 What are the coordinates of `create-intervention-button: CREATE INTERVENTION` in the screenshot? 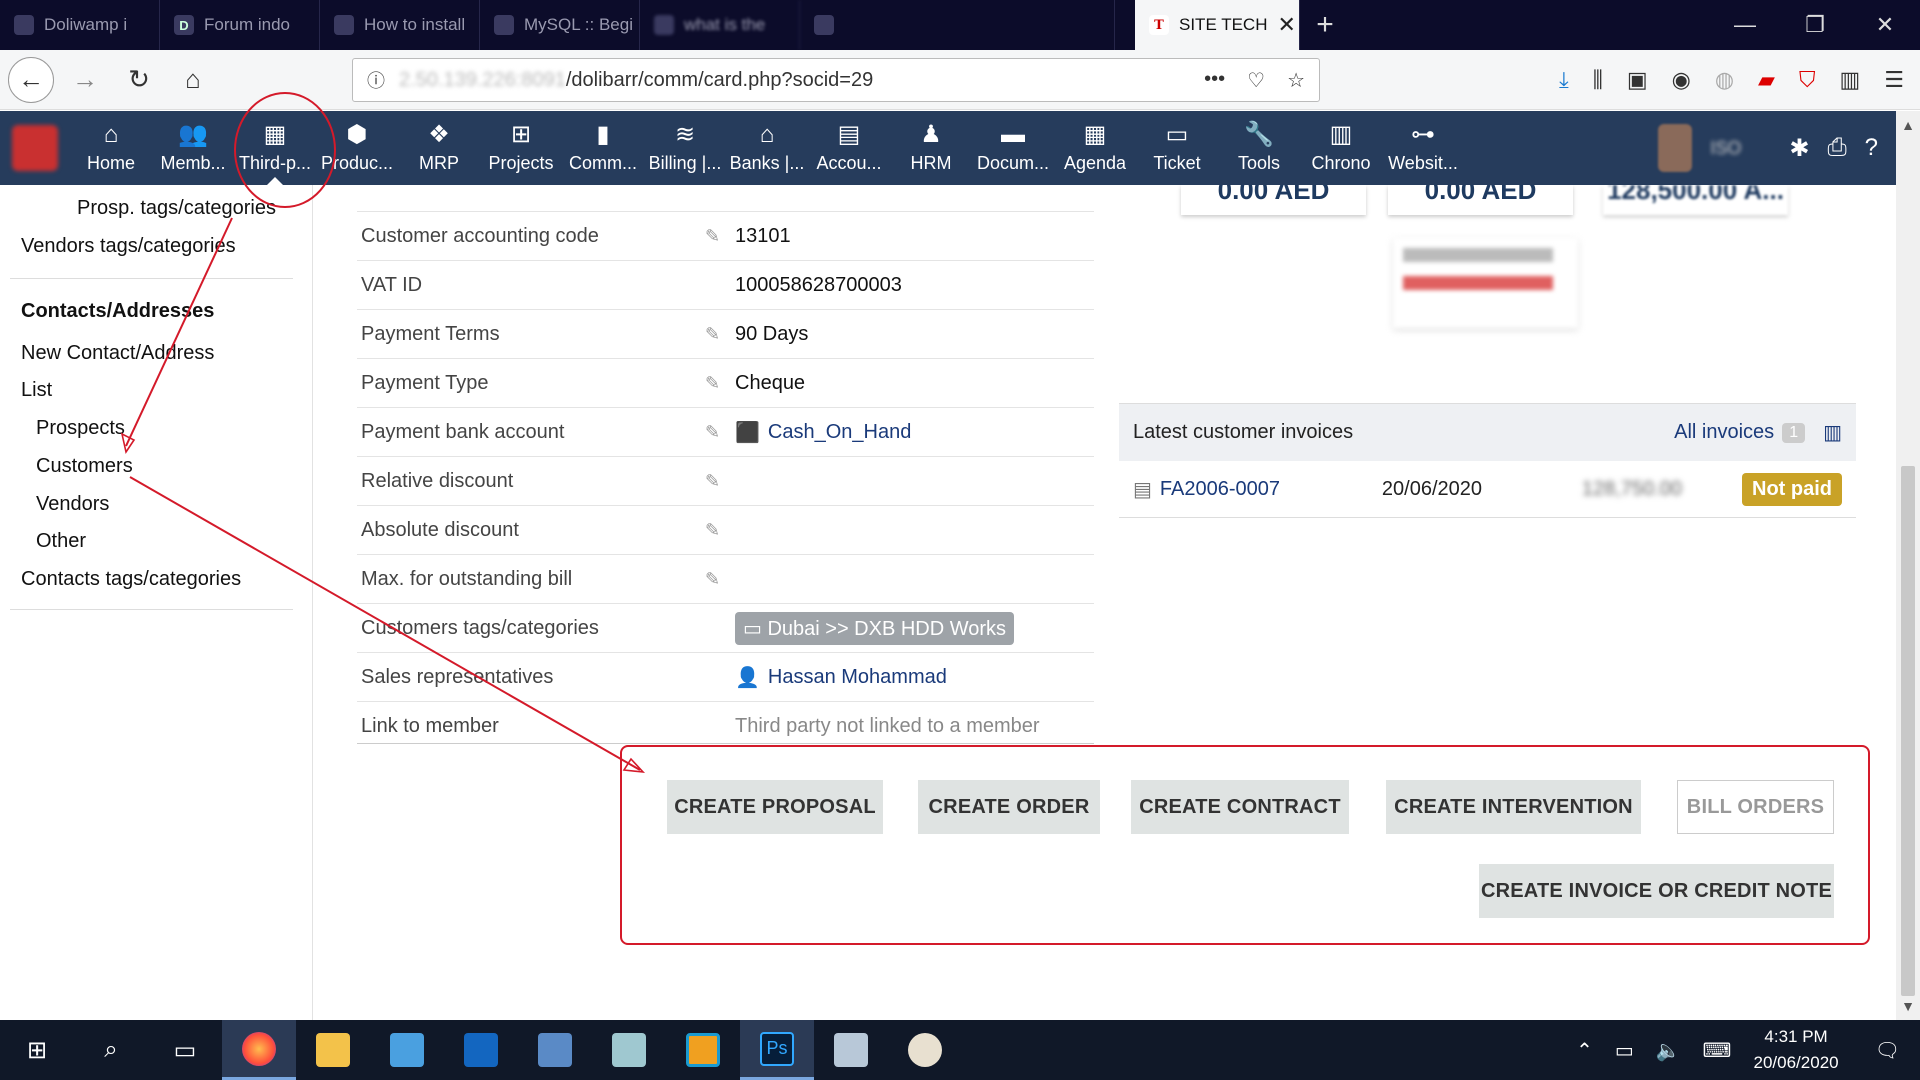 It's located at (1513, 807).